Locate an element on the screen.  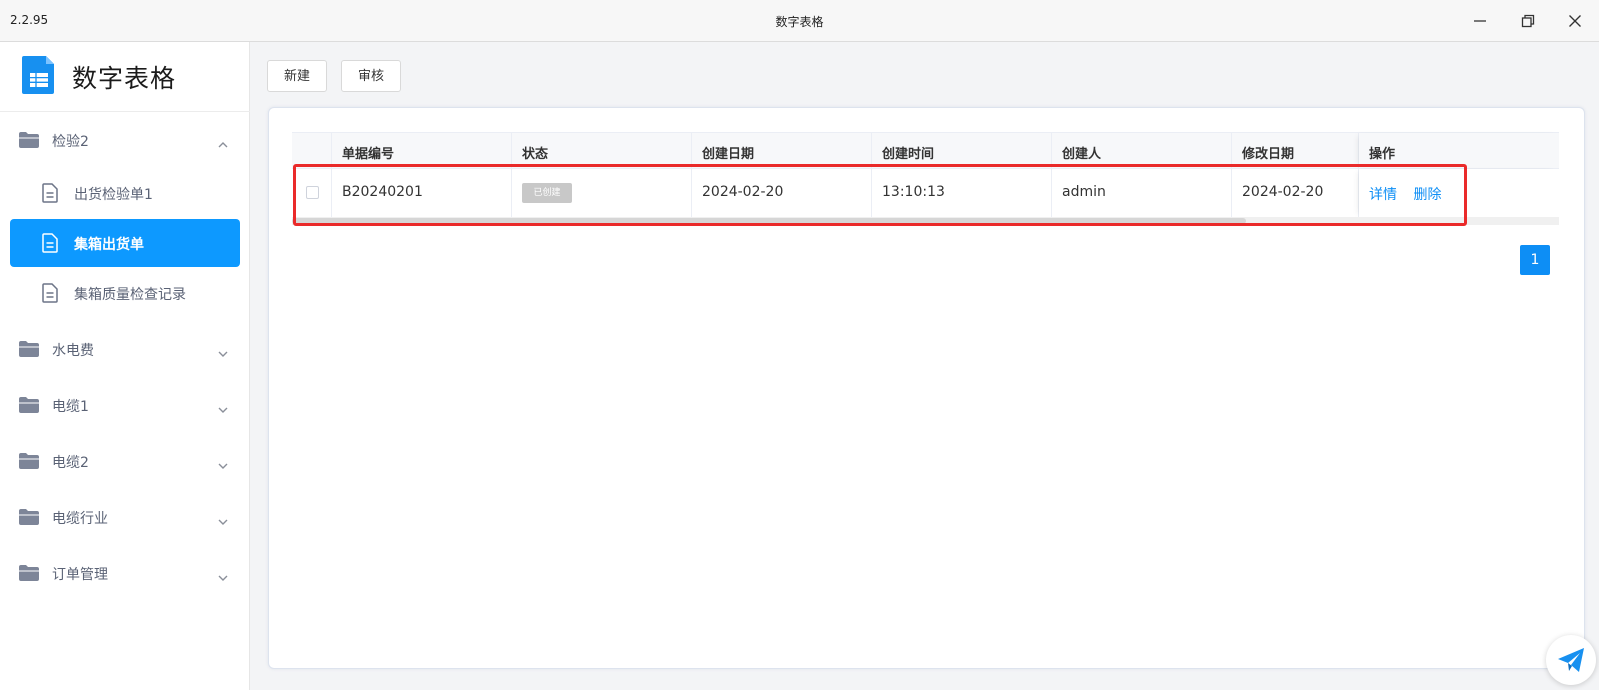
sidebar-item-chuhuo-jianyan: 出货检验单1 is located at coordinates (125, 193).